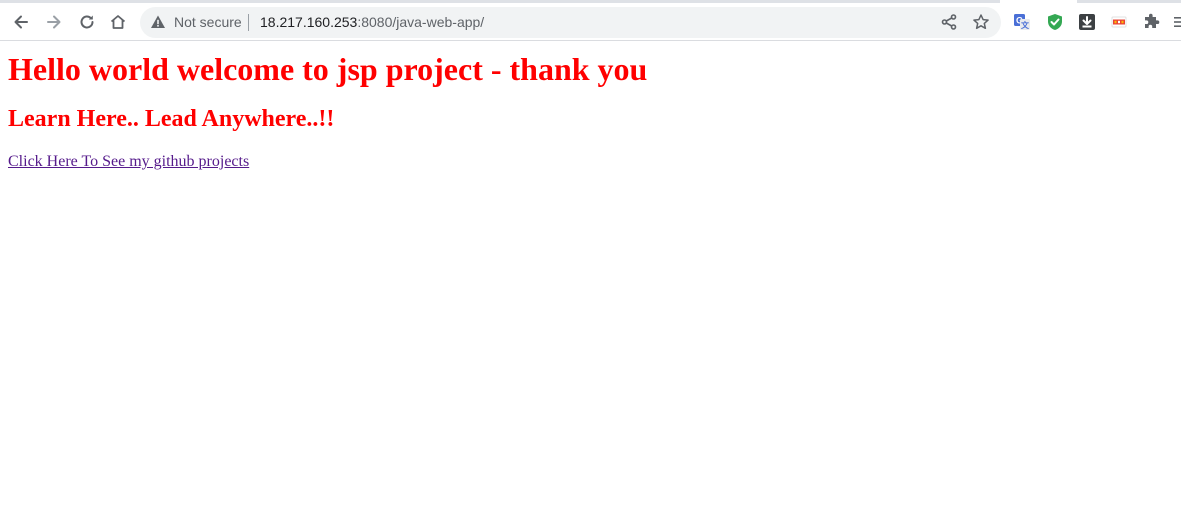  Describe the element at coordinates (128, 162) in the screenshot. I see `github-projects-link: Click Here To See my github projects` at that location.